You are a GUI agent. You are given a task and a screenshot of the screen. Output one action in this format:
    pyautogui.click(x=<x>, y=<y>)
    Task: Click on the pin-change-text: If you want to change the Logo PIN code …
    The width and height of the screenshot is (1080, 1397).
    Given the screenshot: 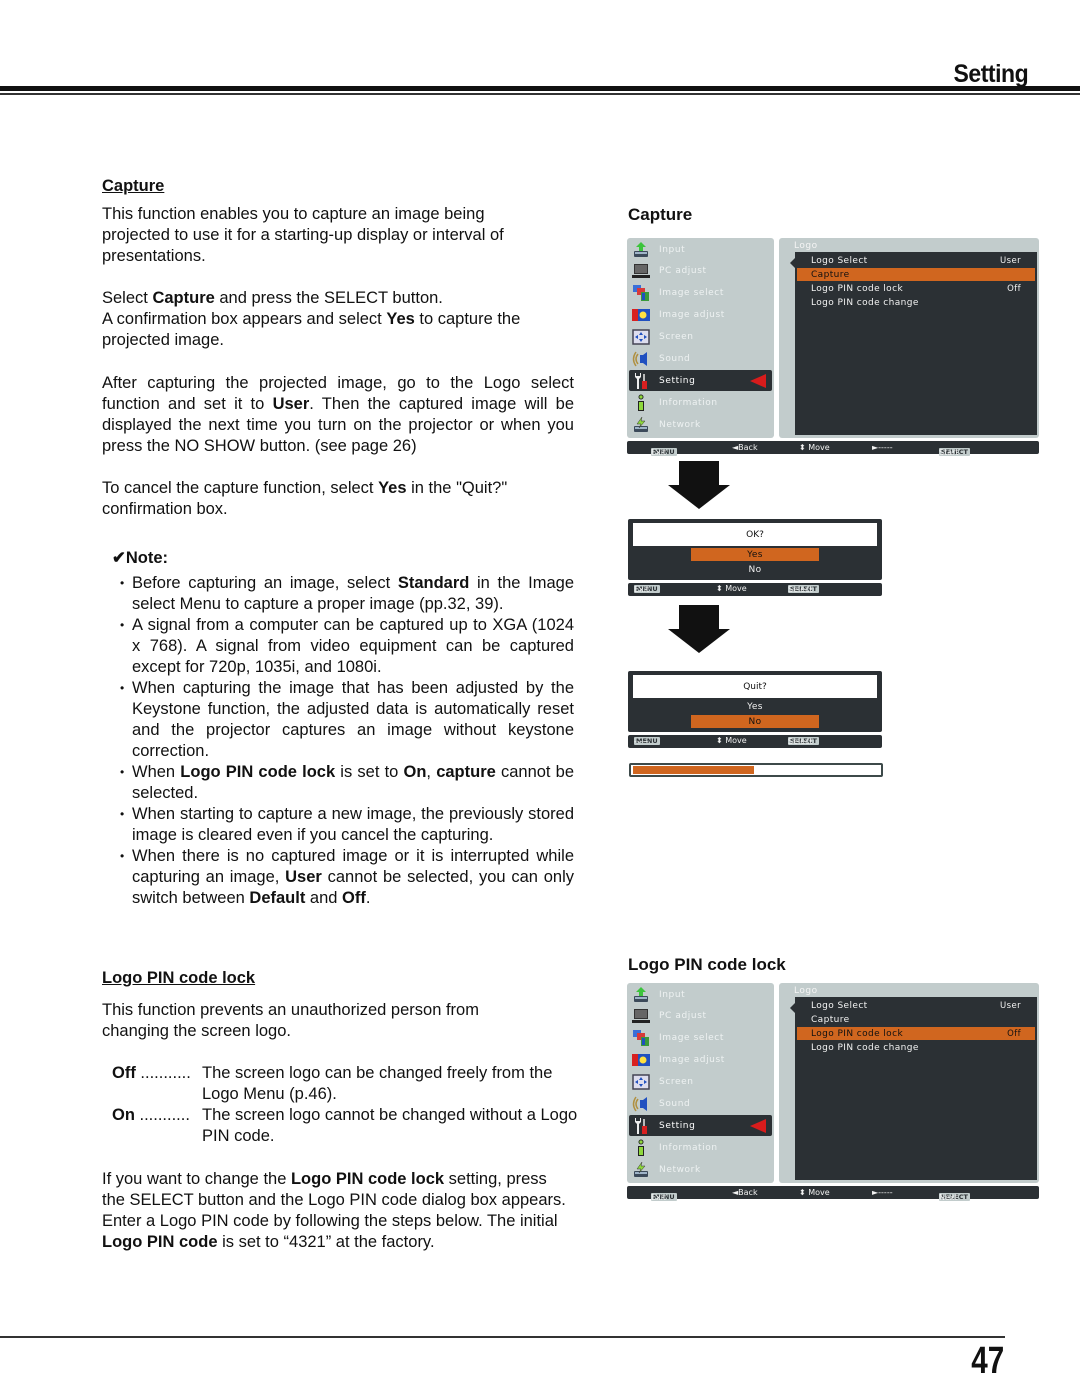 What is the action you would take?
    pyautogui.click(x=334, y=1210)
    